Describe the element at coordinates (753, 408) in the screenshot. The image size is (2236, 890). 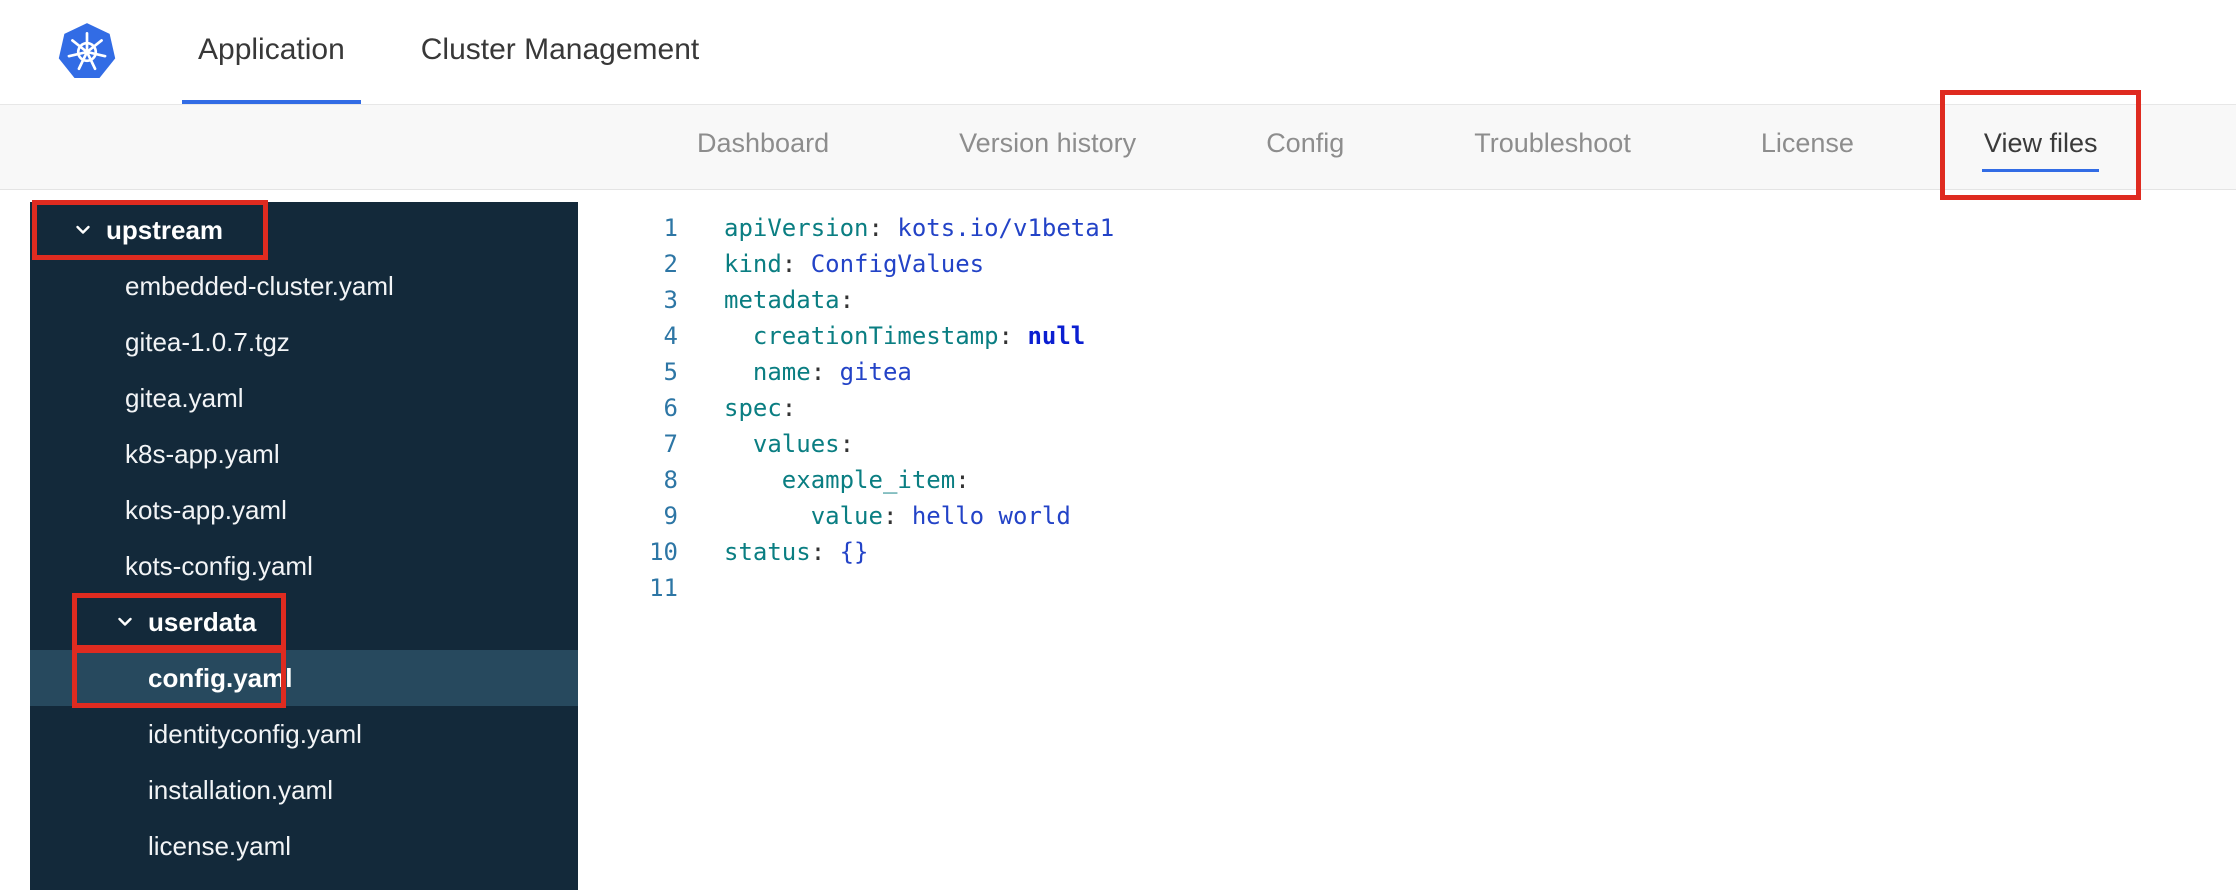
I see `token-key: spec` at that location.